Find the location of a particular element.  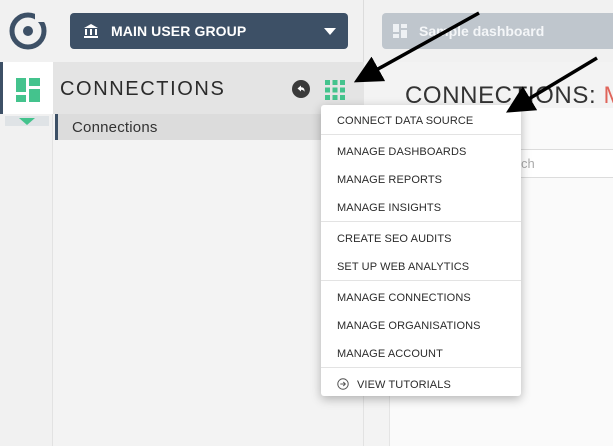

menu-item-manage-dashboards: MANAGE DASHBOARDS is located at coordinates (421, 151).